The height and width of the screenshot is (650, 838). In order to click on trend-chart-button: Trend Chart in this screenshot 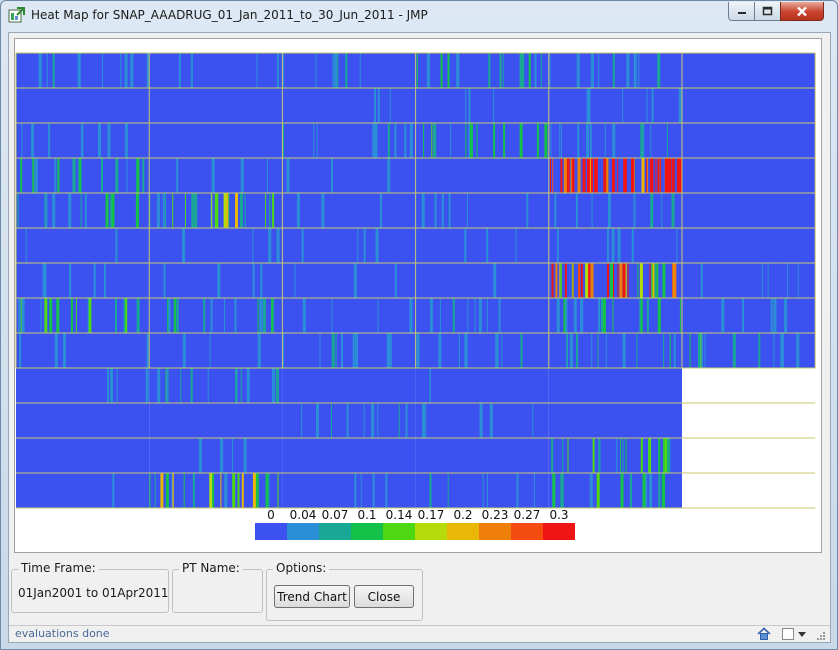, I will do `click(312, 596)`.